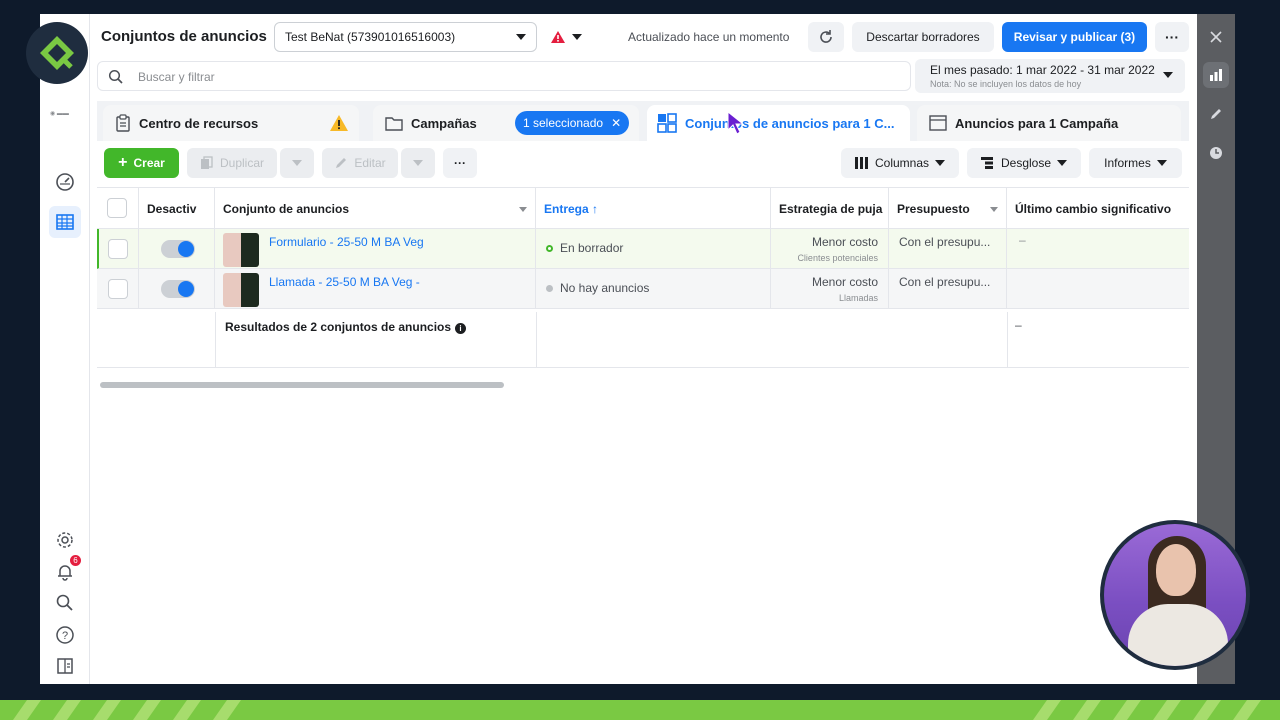 This screenshot has height=720, width=1280. I want to click on duplicate-button: Duplicar, so click(232, 163).